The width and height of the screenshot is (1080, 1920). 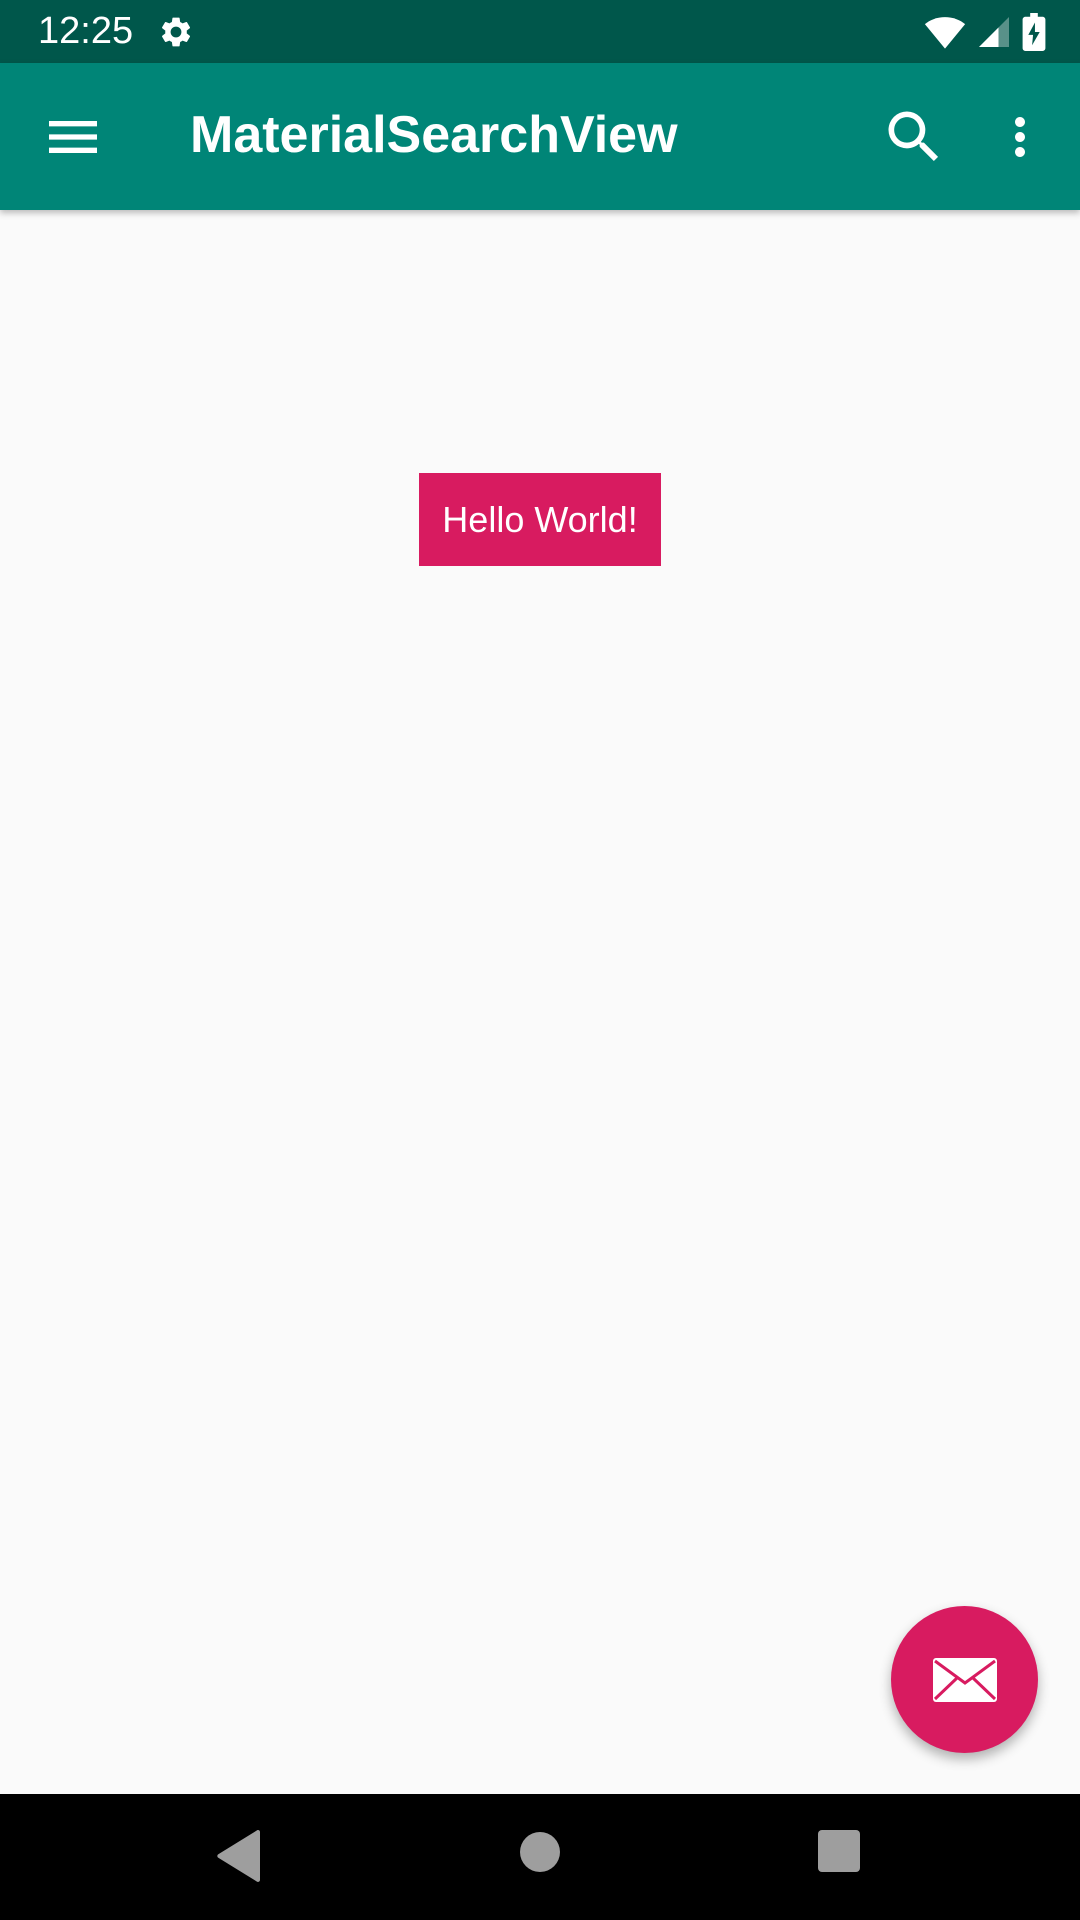 I want to click on battery-charging-icon, so click(x=1034, y=32).